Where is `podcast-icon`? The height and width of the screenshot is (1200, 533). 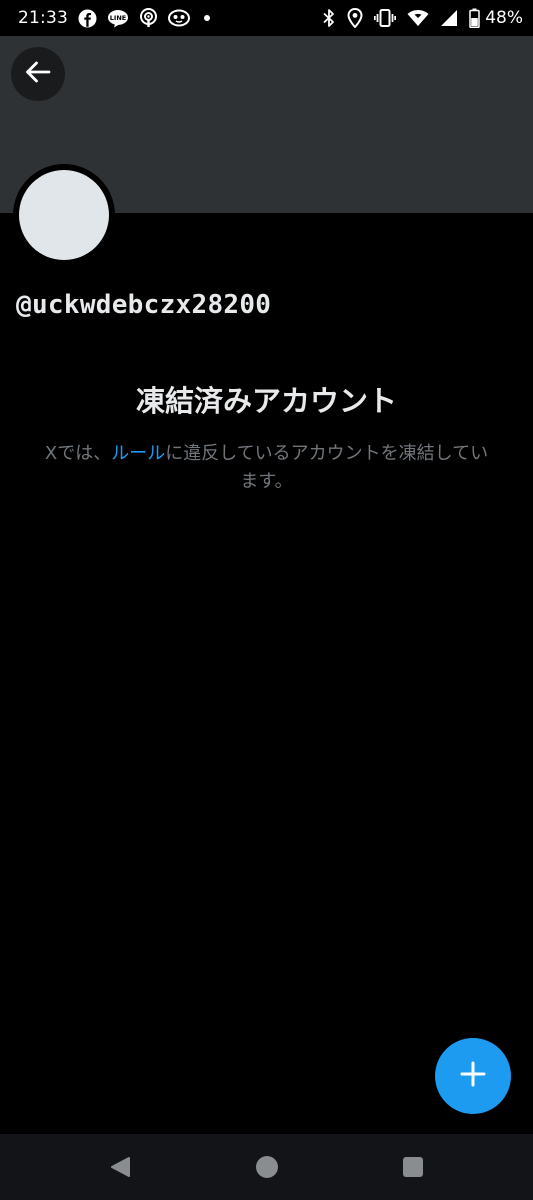 podcast-icon is located at coordinates (148, 18).